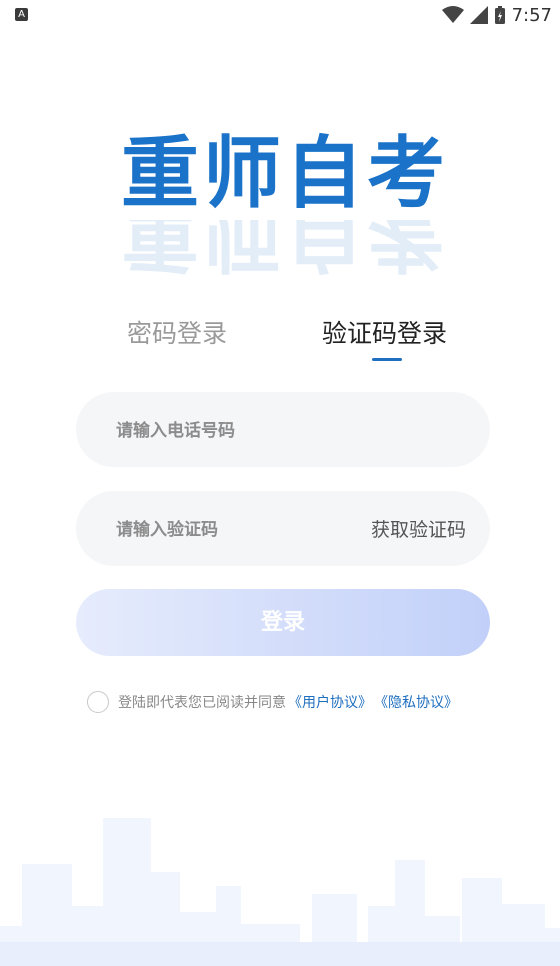  I want to click on notification-icon: A, so click(21, 14).